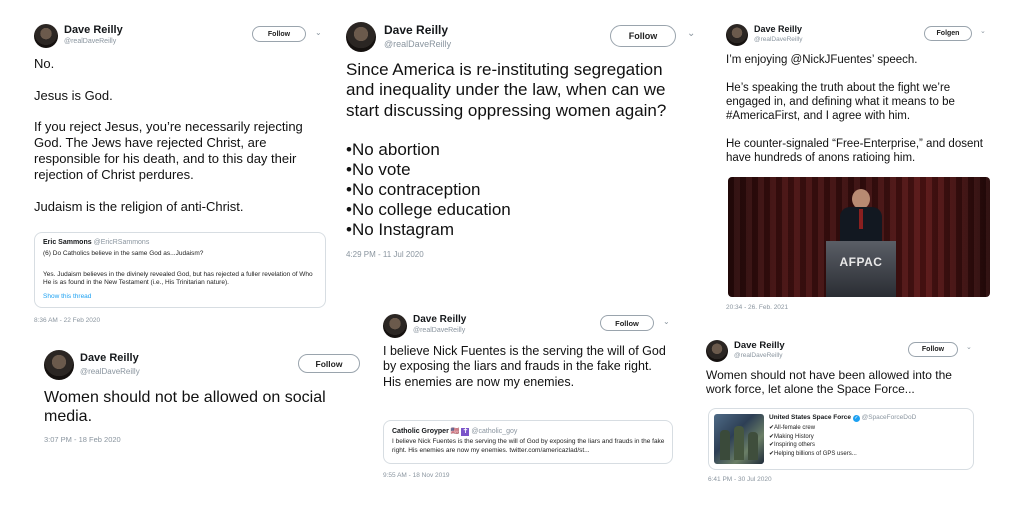  I want to click on quote-author-name: Eric Sammons, so click(67, 242).